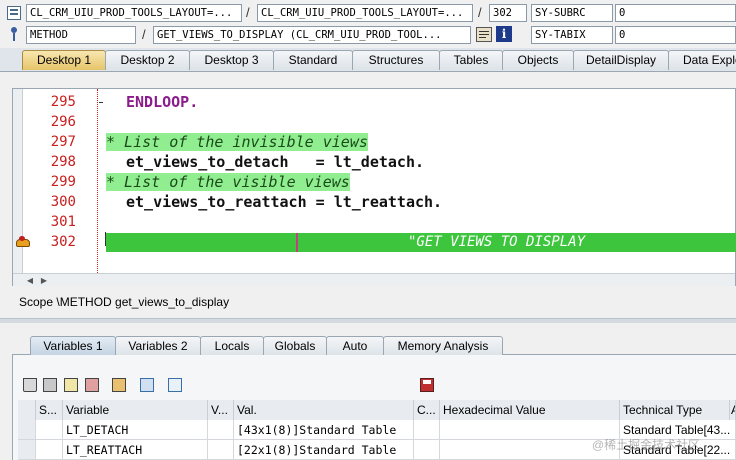 This screenshot has height=460, width=736. What do you see at coordinates (44, 280) in the screenshot?
I see `scroll-right-icon: ▶` at bounding box center [44, 280].